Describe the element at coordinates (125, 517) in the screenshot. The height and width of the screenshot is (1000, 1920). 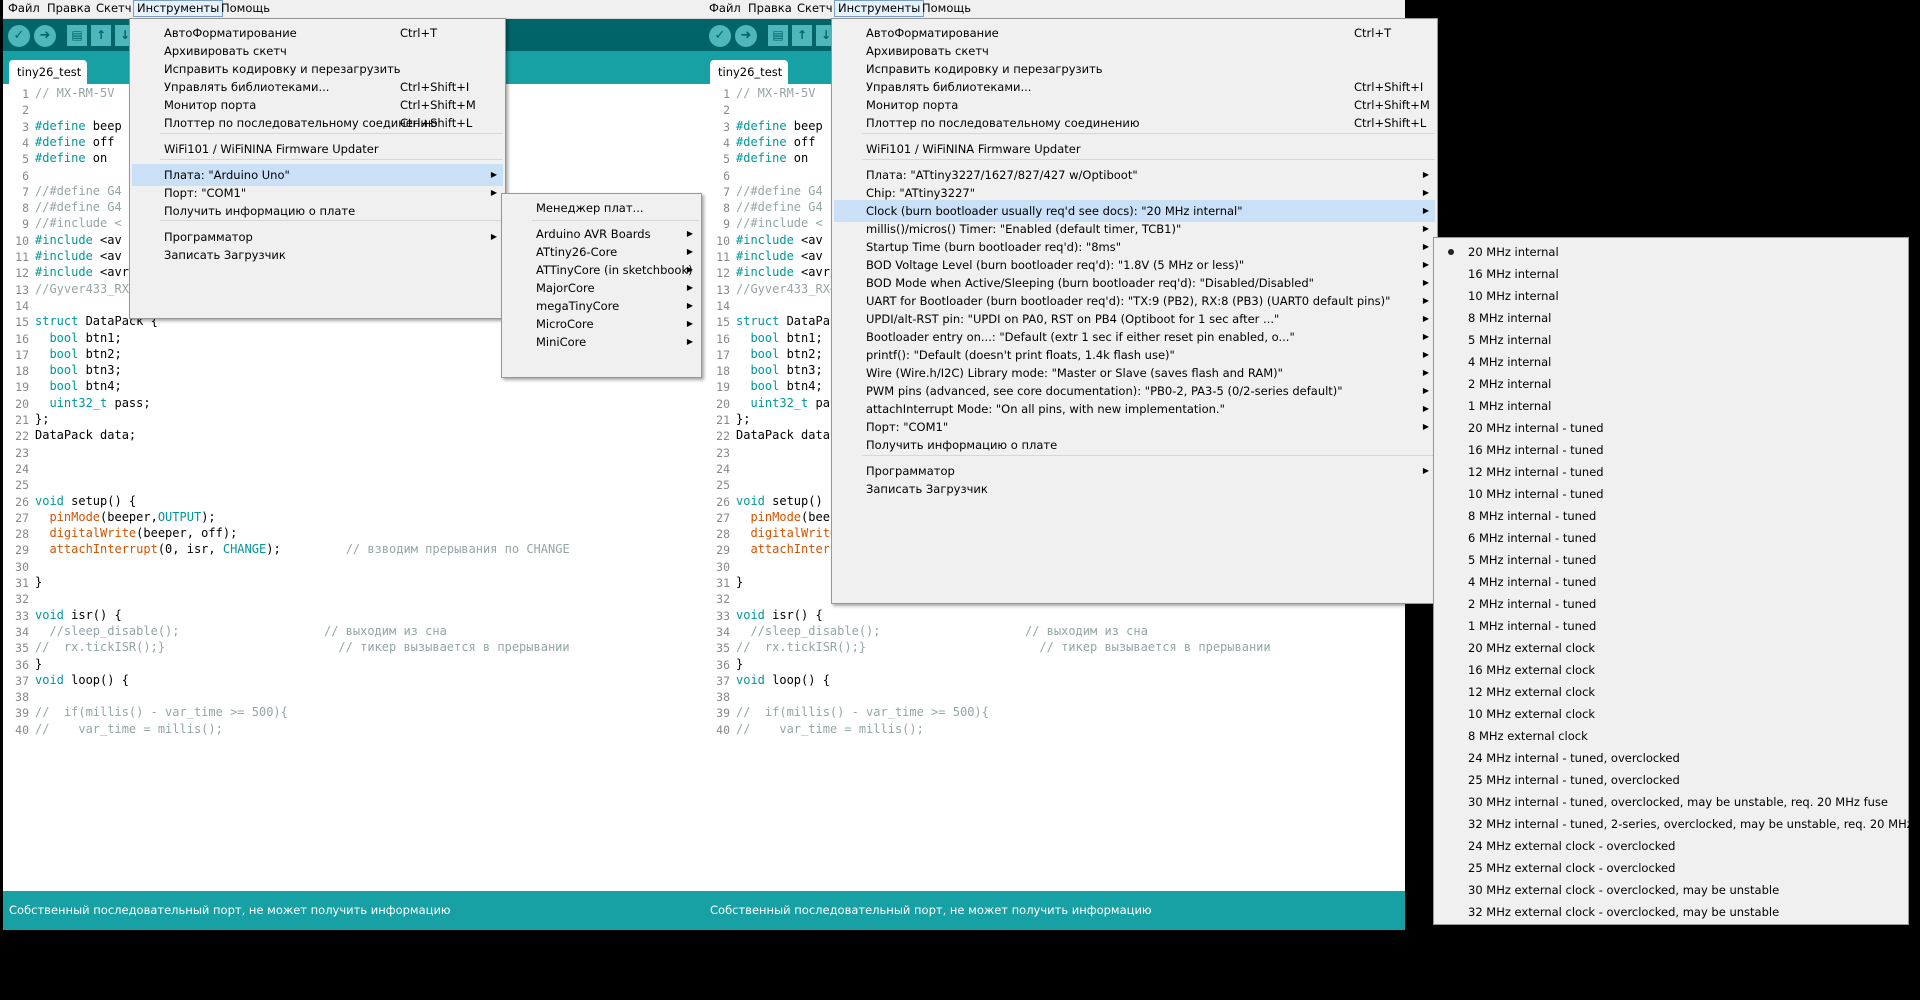
I see `code-line: pinMode(beeper,OUTPUT);` at that location.